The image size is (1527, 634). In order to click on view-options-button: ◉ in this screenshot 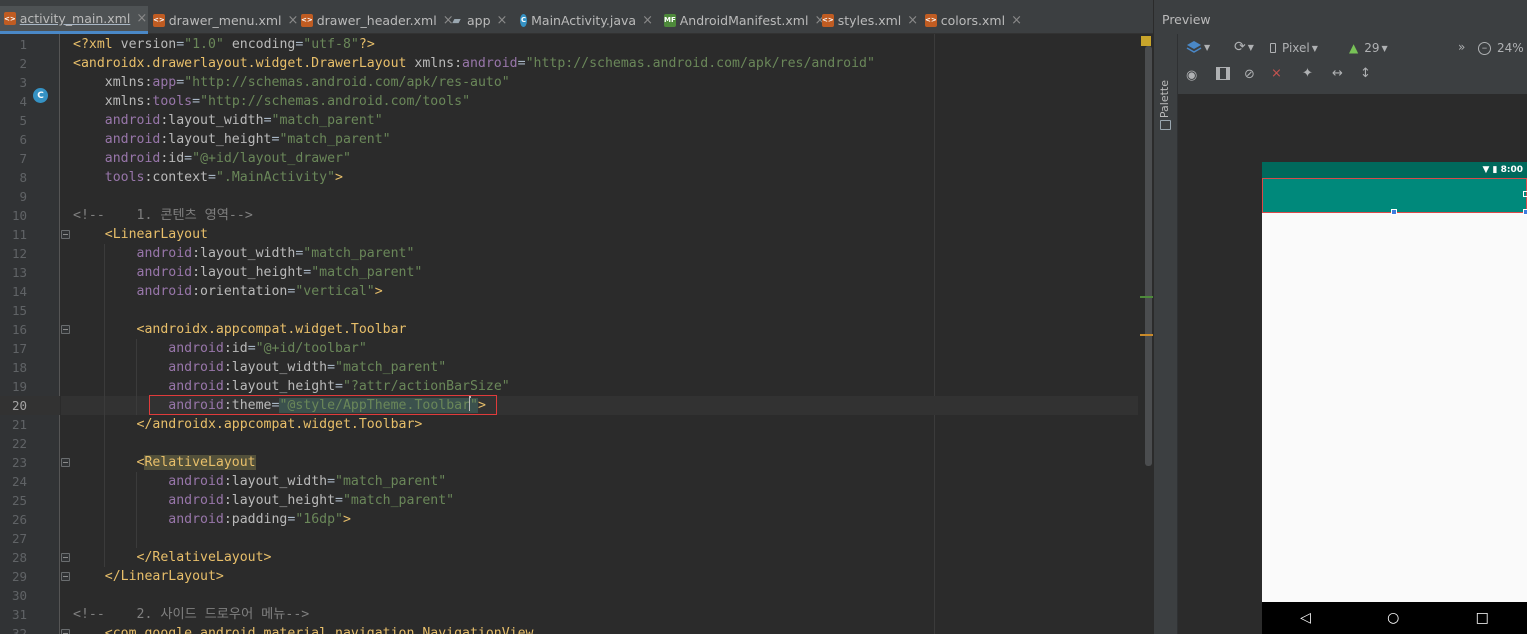, I will do `click(1191, 75)`.